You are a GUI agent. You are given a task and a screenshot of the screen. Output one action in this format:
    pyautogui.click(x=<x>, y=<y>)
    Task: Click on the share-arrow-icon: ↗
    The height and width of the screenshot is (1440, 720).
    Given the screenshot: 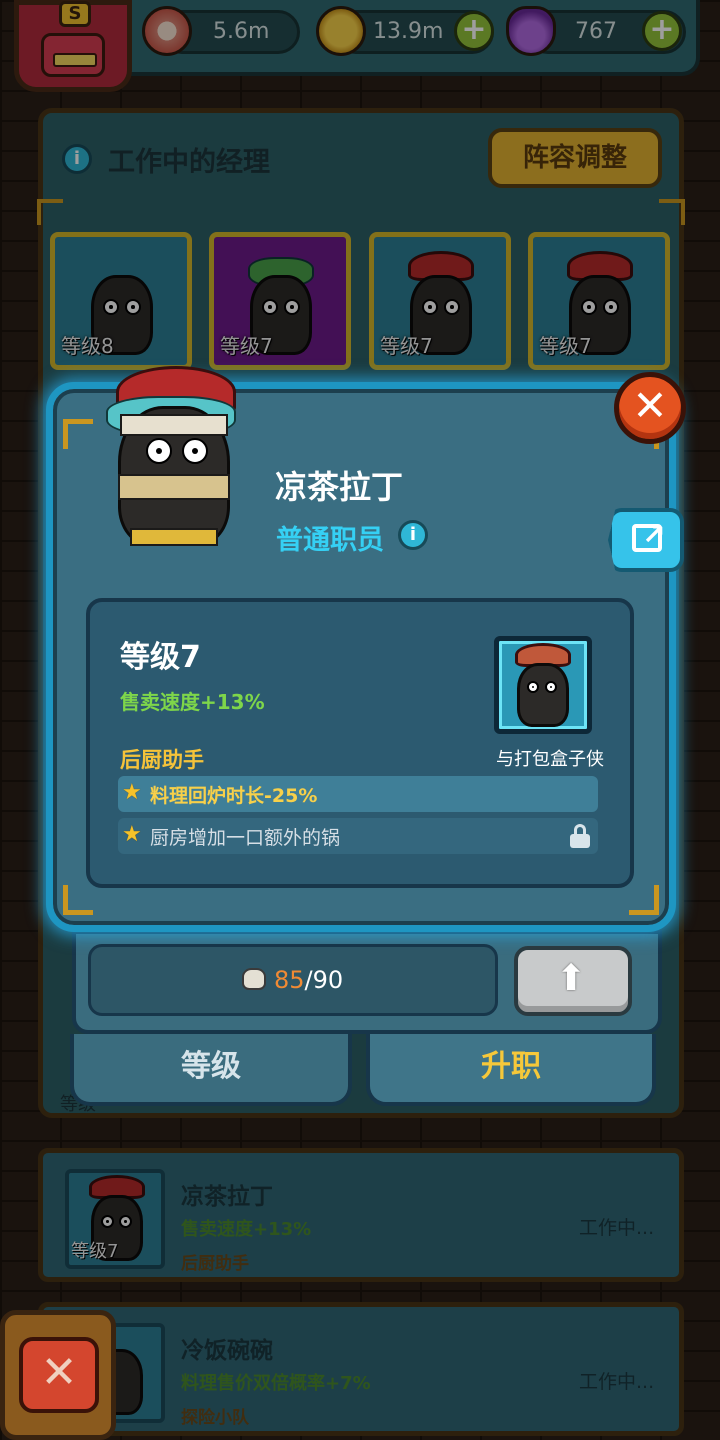 What is the action you would take?
    pyautogui.click(x=654, y=534)
    